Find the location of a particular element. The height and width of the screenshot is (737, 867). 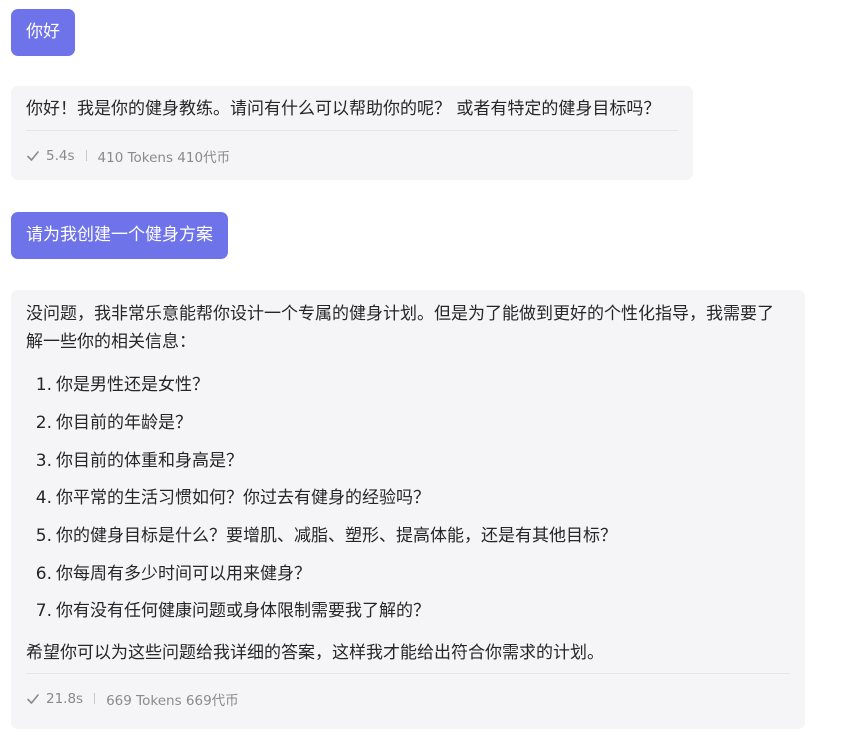

question-list-item: 4. 你平常的生活习惯如何？你过去有健身的经验吗？ is located at coordinates (408, 499).